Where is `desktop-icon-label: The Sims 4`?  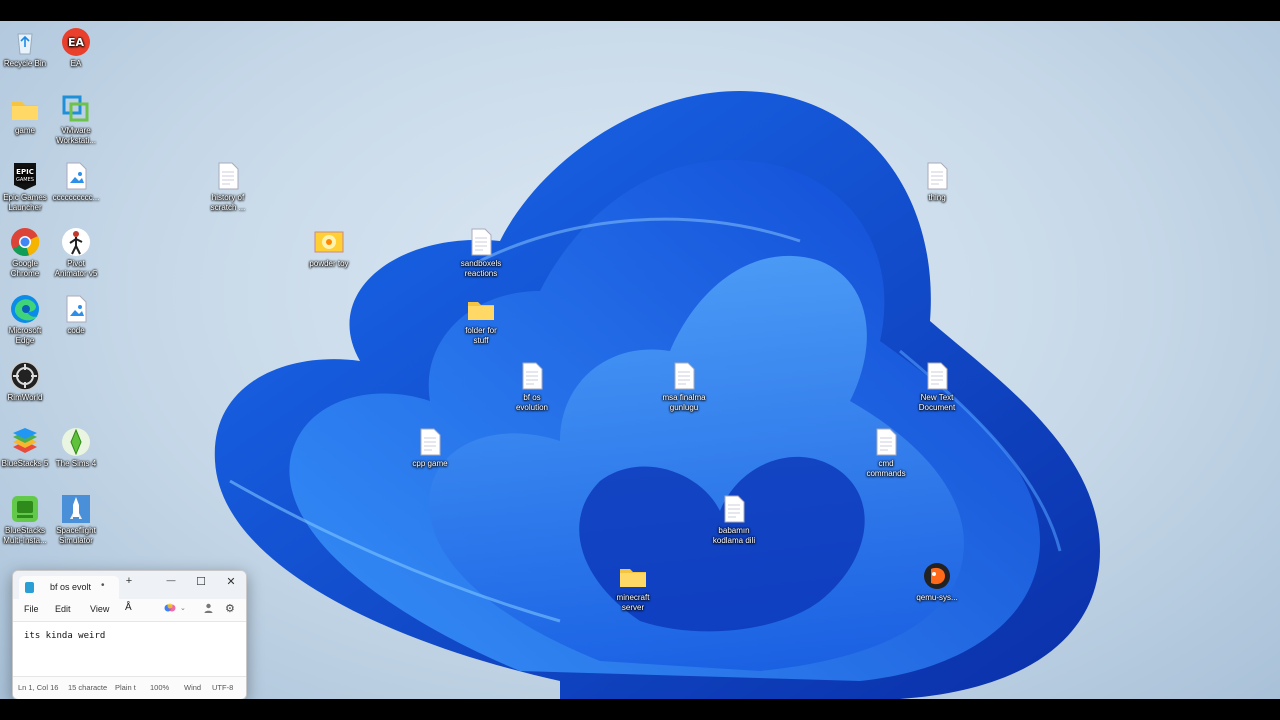
desktop-icon-label: The Sims 4 is located at coordinates (76, 463).